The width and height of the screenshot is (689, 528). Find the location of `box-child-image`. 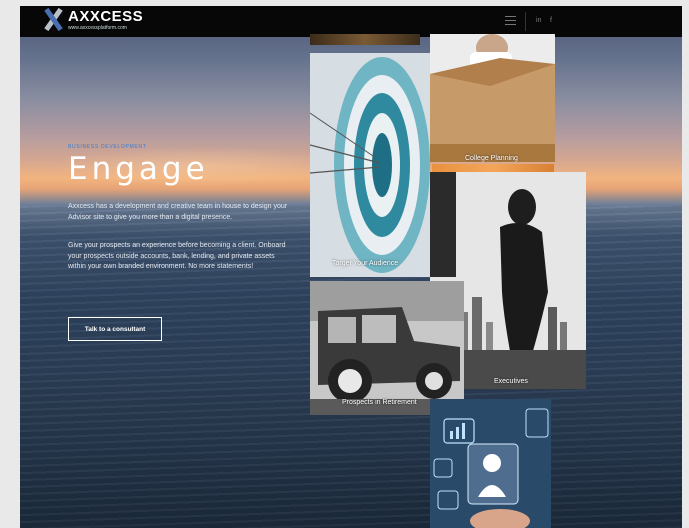

box-child-image is located at coordinates (492, 98).